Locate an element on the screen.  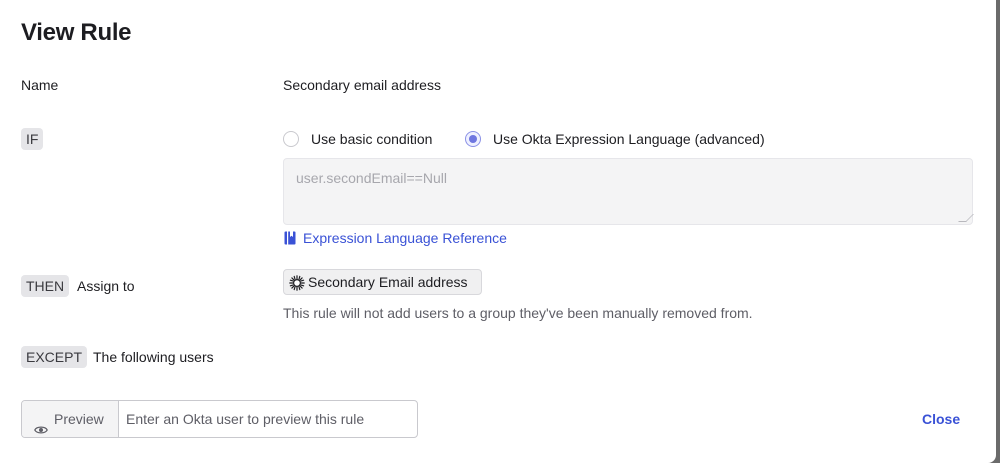
group-chip: Secondary Email address is located at coordinates (382, 282).